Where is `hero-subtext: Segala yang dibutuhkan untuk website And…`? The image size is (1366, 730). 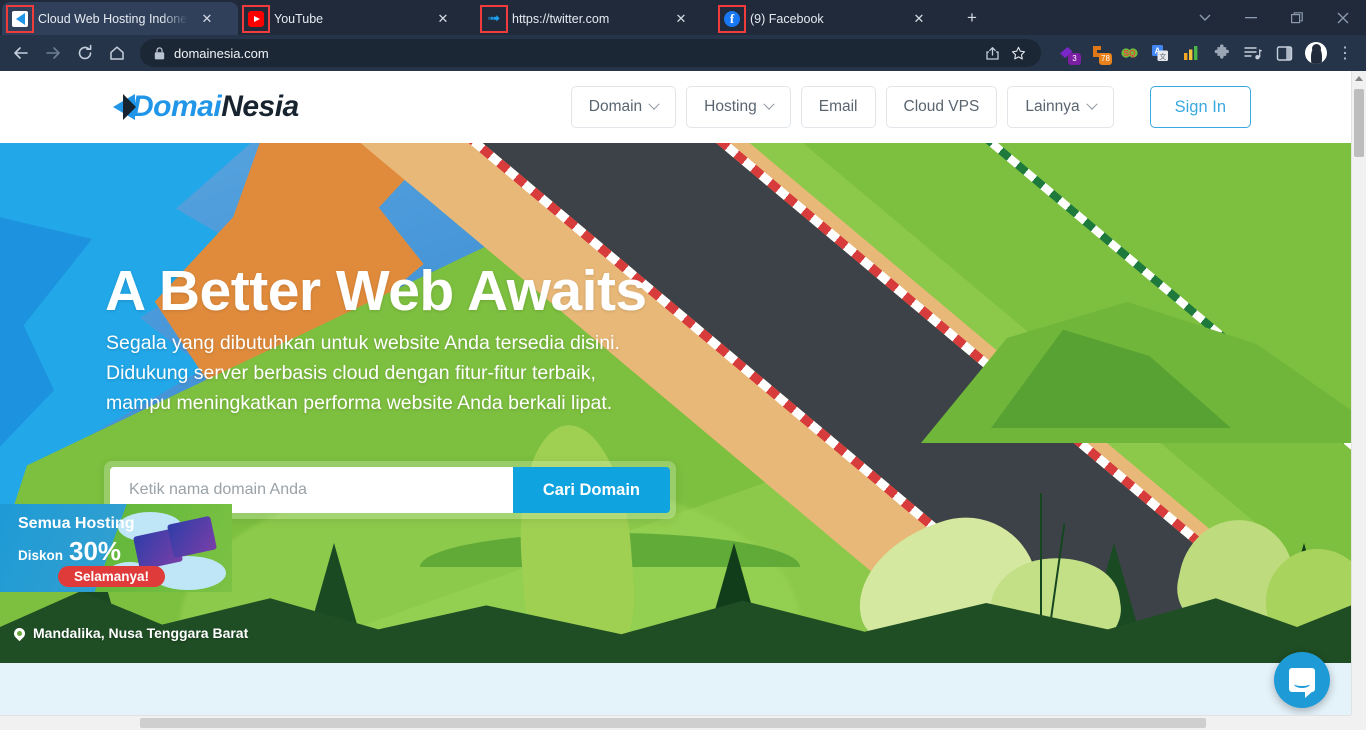
hero-subtext: Segala yang dibutuhkan untuk website And… is located at coordinates (363, 373).